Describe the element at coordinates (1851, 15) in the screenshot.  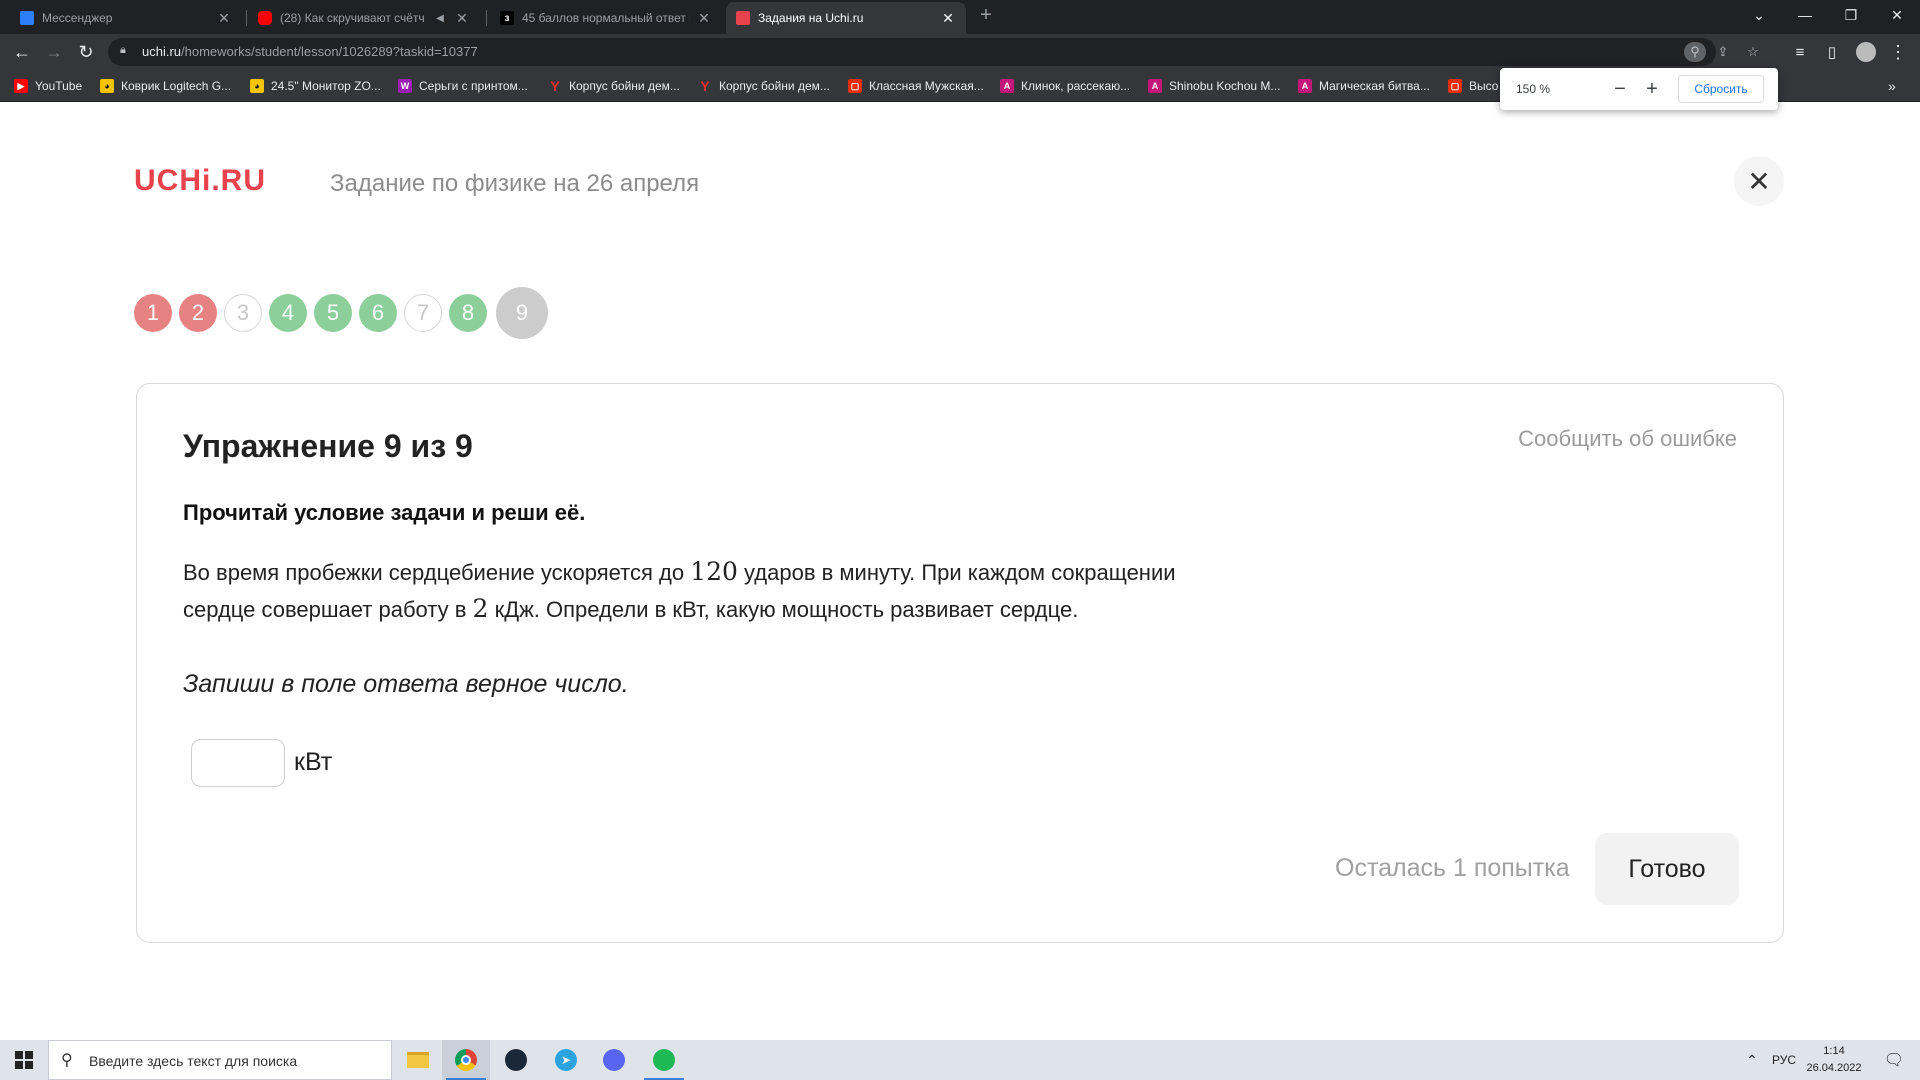
I see `restore-icon: ❐` at that location.